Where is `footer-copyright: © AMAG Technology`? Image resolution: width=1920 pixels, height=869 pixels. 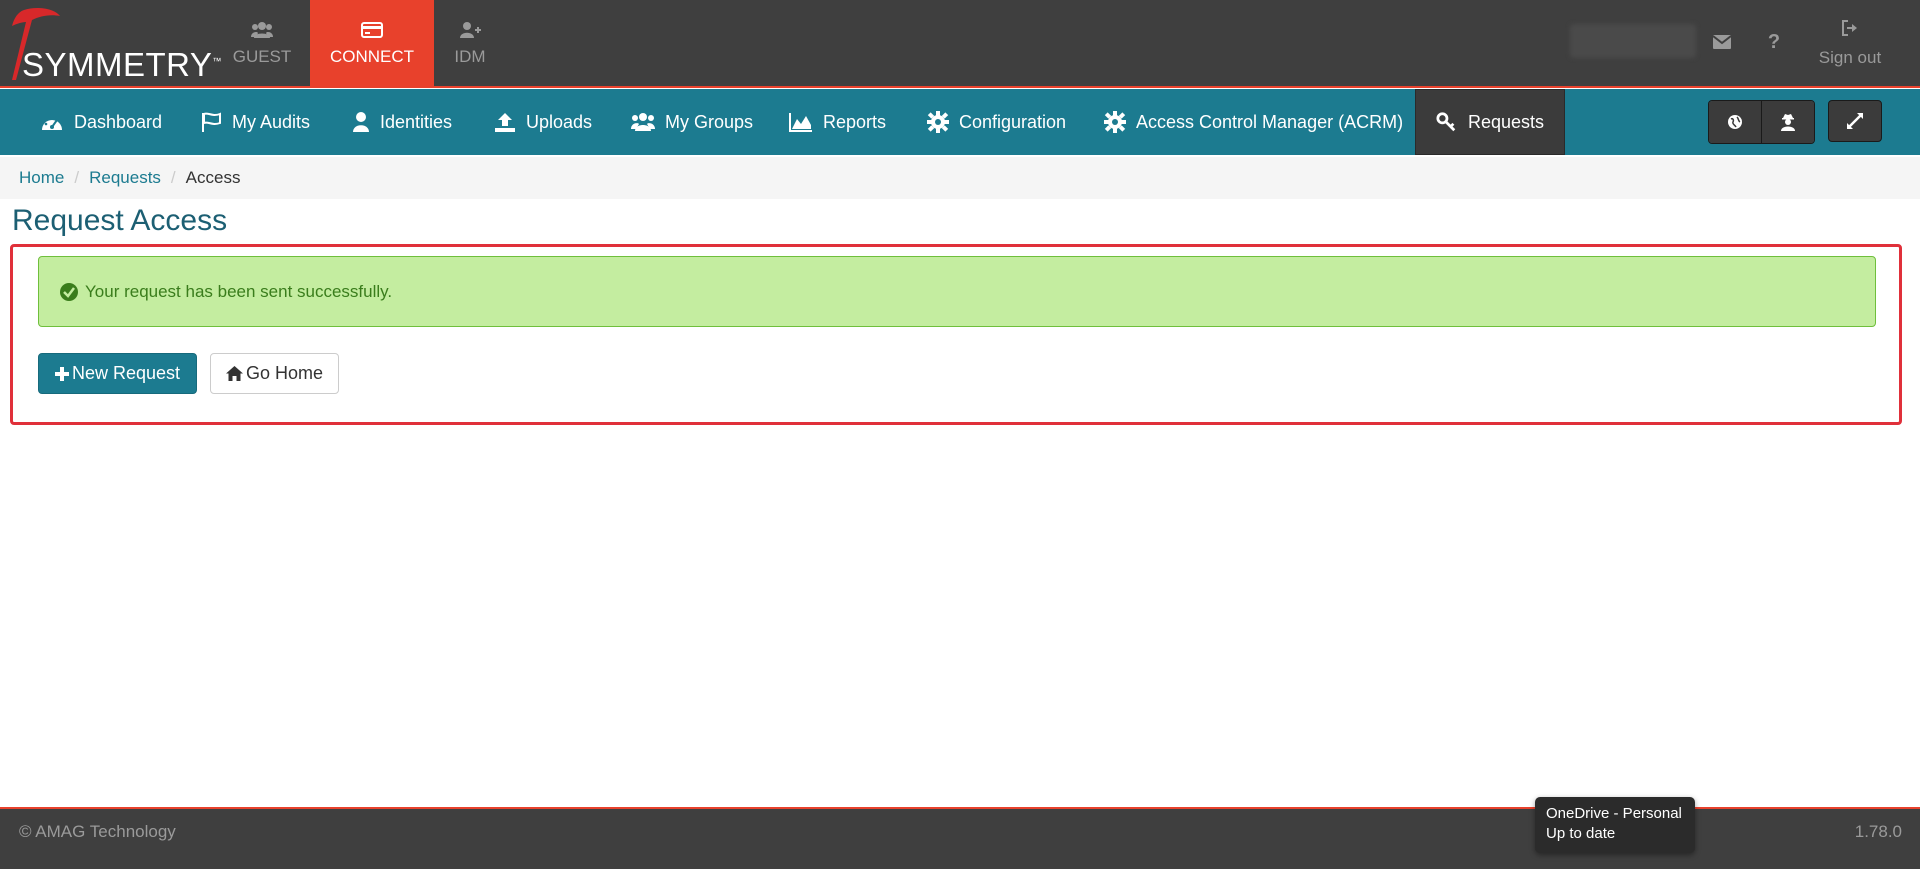 footer-copyright: © AMAG Technology is located at coordinates (97, 831).